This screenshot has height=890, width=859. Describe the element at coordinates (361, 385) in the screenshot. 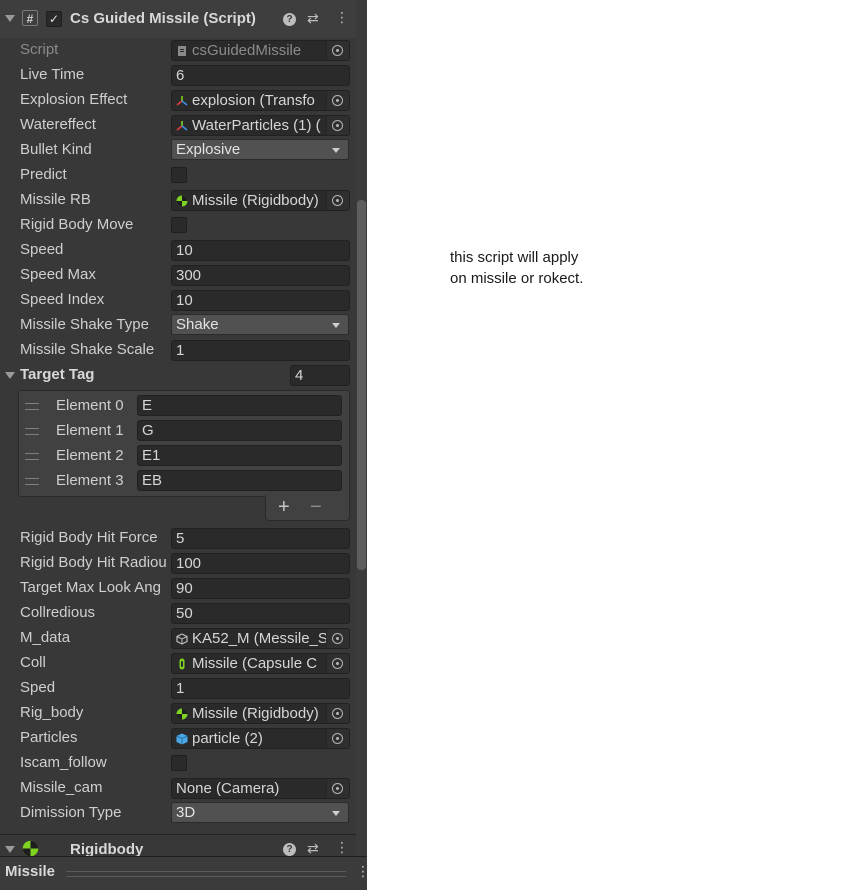

I see `scrollbar-thumb` at that location.